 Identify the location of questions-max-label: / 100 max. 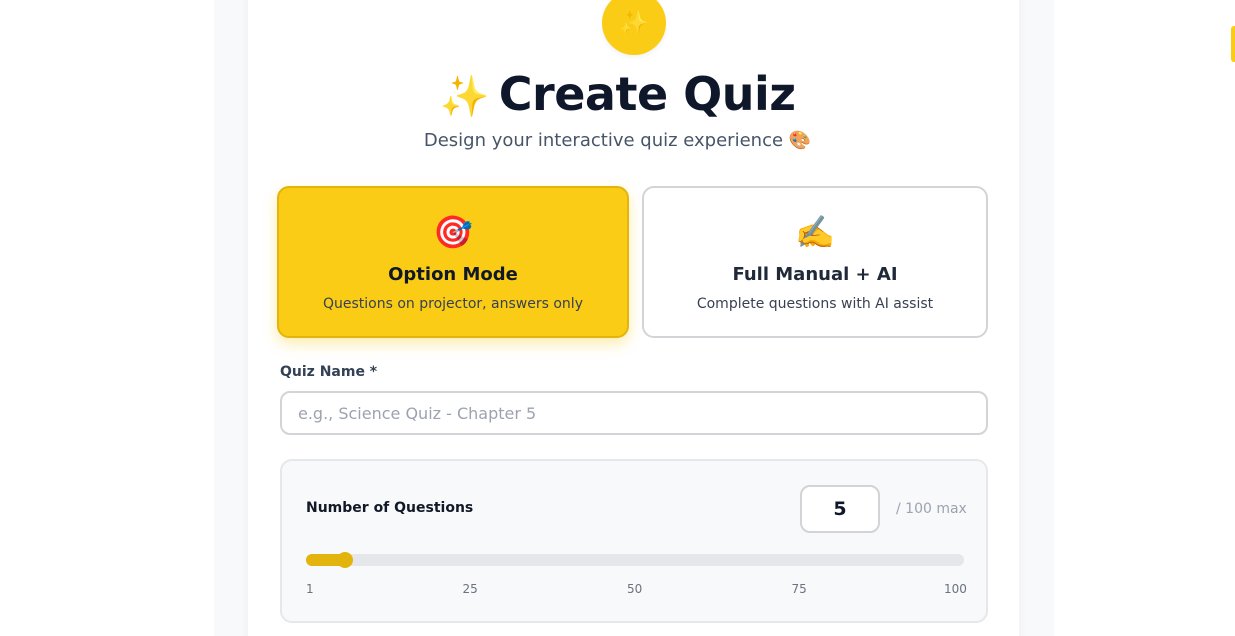
(931, 509).